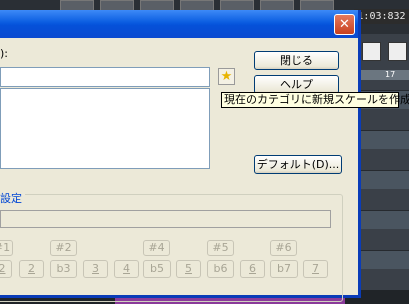  I want to click on degree-button: 5, so click(188, 269).